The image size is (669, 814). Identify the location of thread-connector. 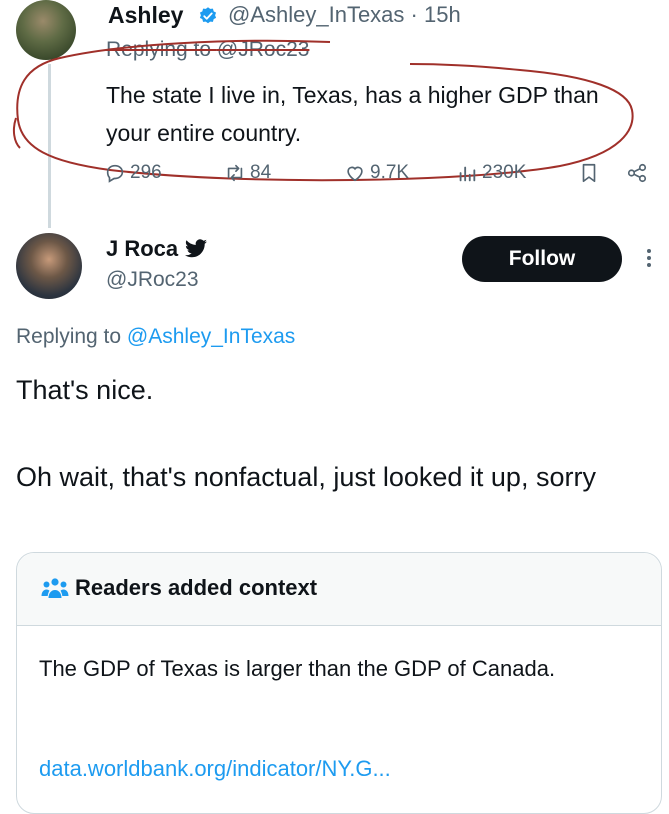
(49, 146).